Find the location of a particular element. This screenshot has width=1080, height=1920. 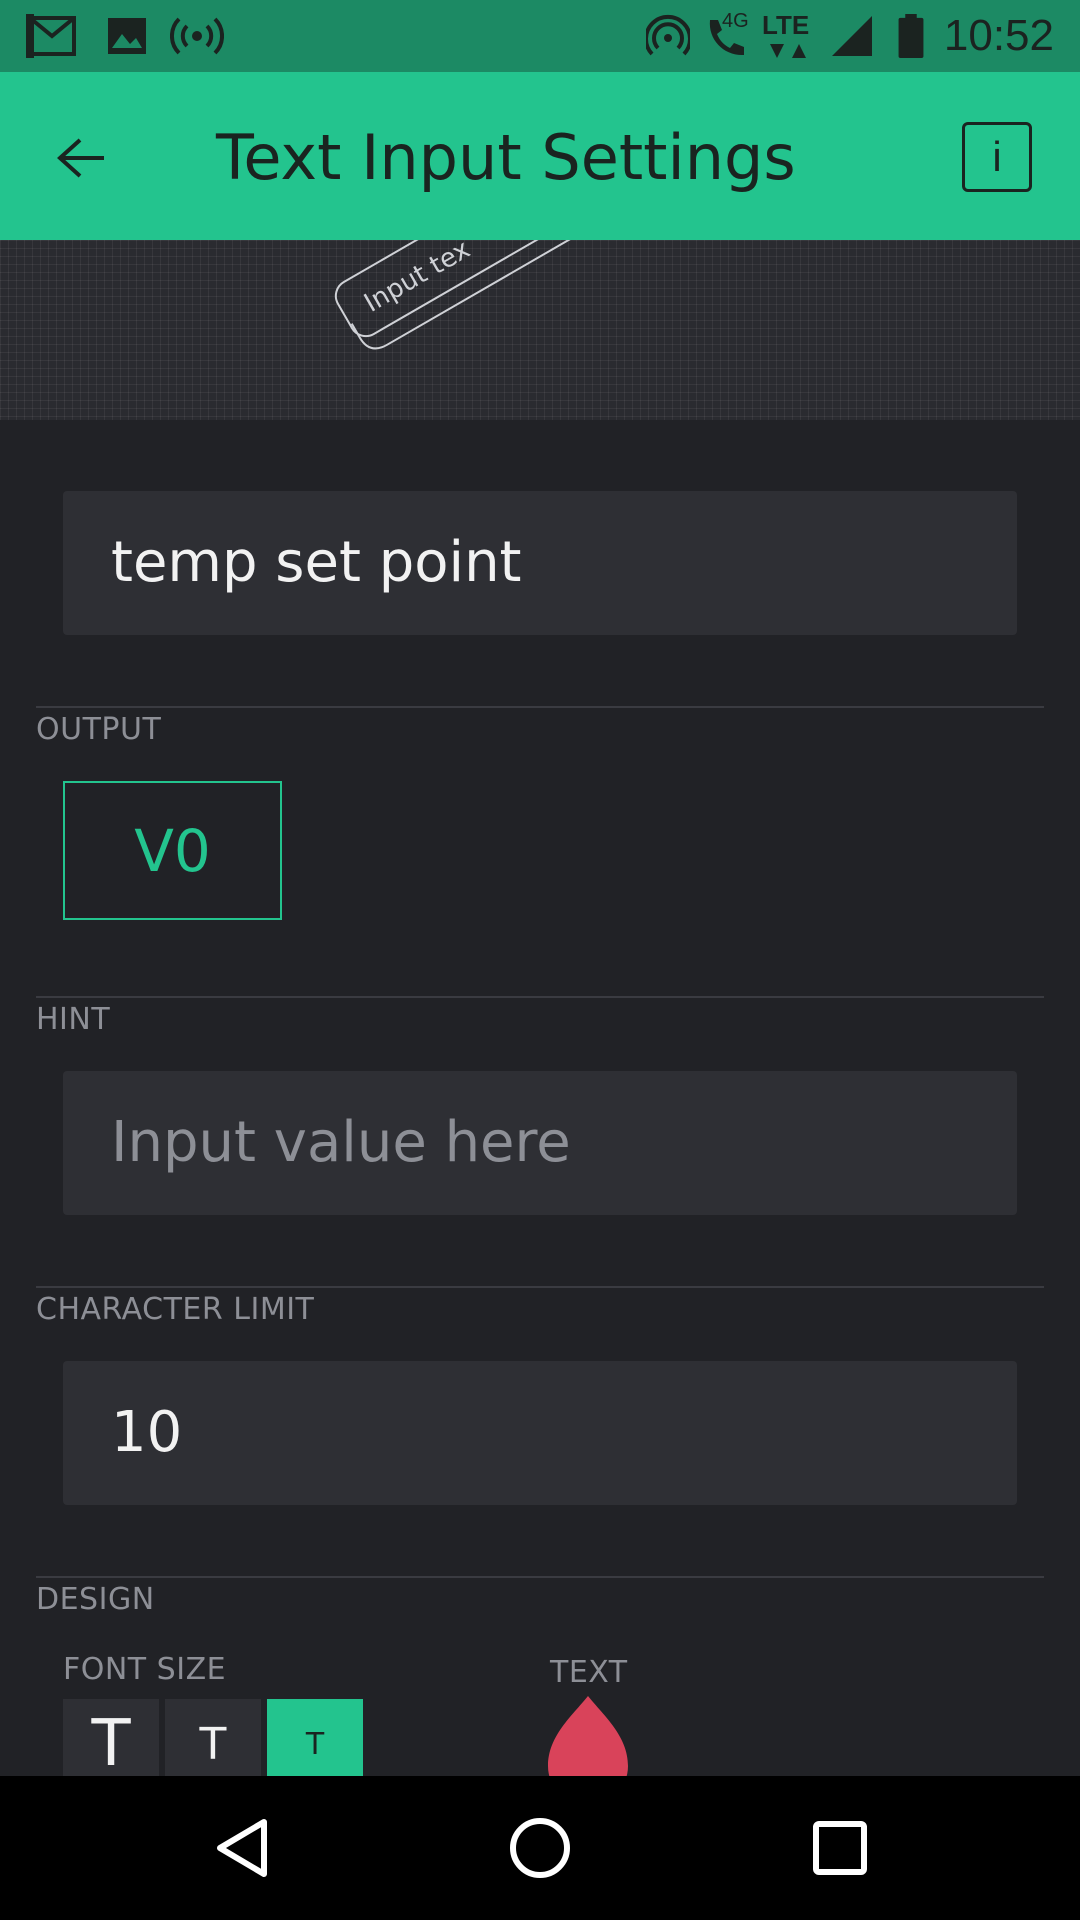

system-nav-bar is located at coordinates (540, 1848).